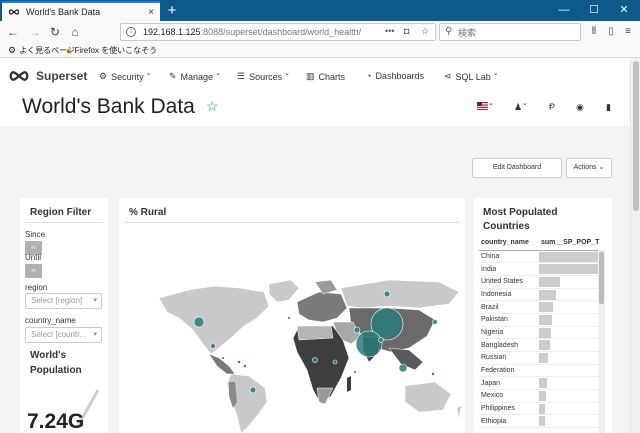  I want to click on map-australia, so click(428, 397).